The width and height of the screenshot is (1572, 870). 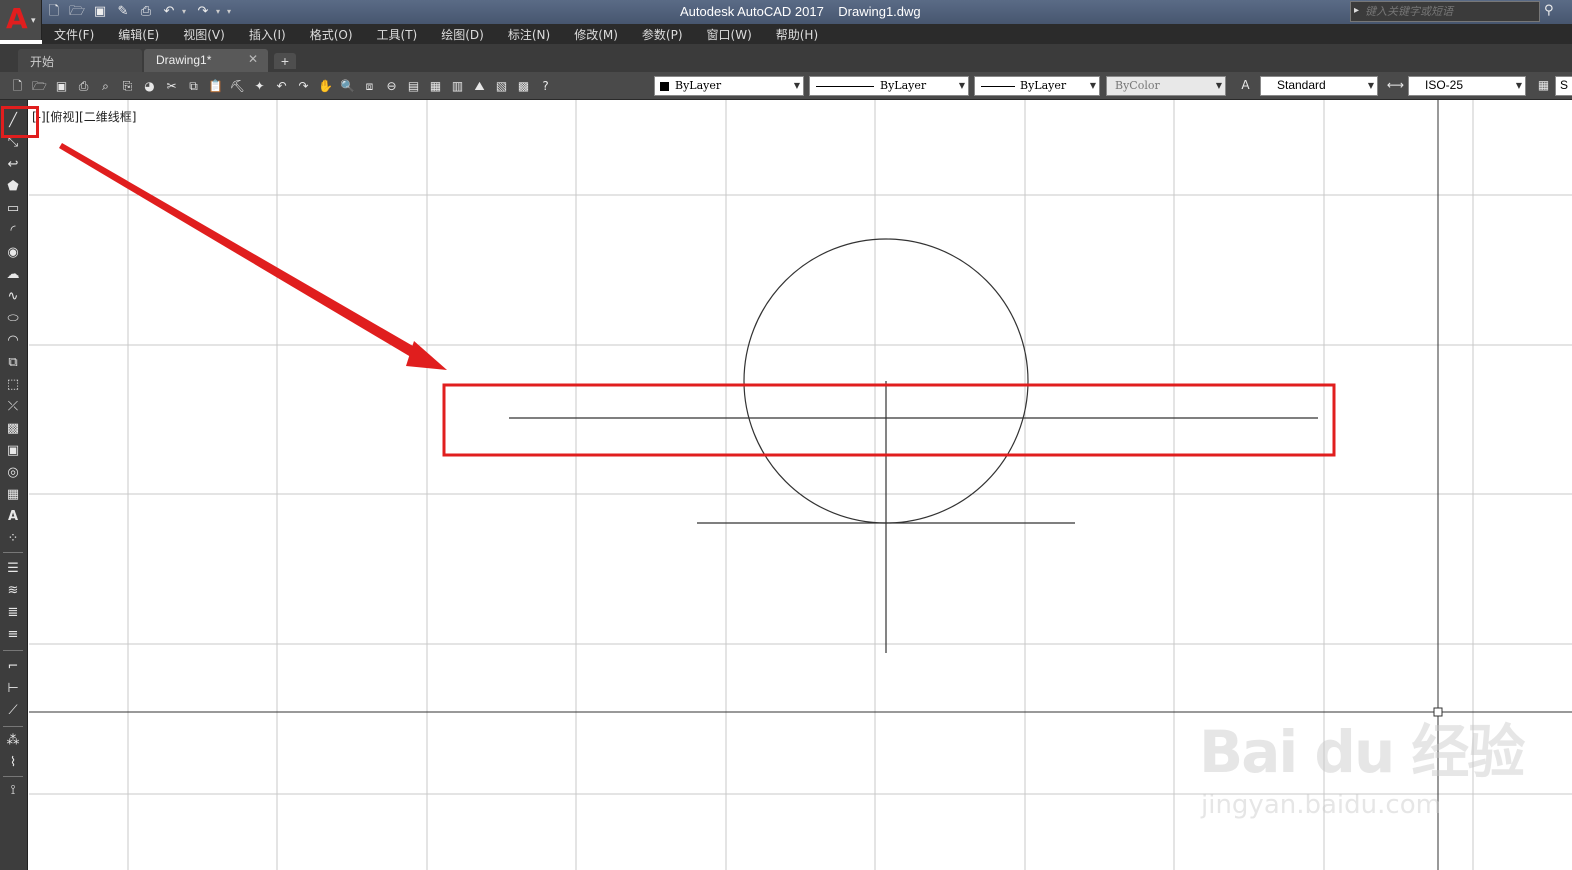 I want to click on menu-draw: 绘图(D), so click(x=462, y=34).